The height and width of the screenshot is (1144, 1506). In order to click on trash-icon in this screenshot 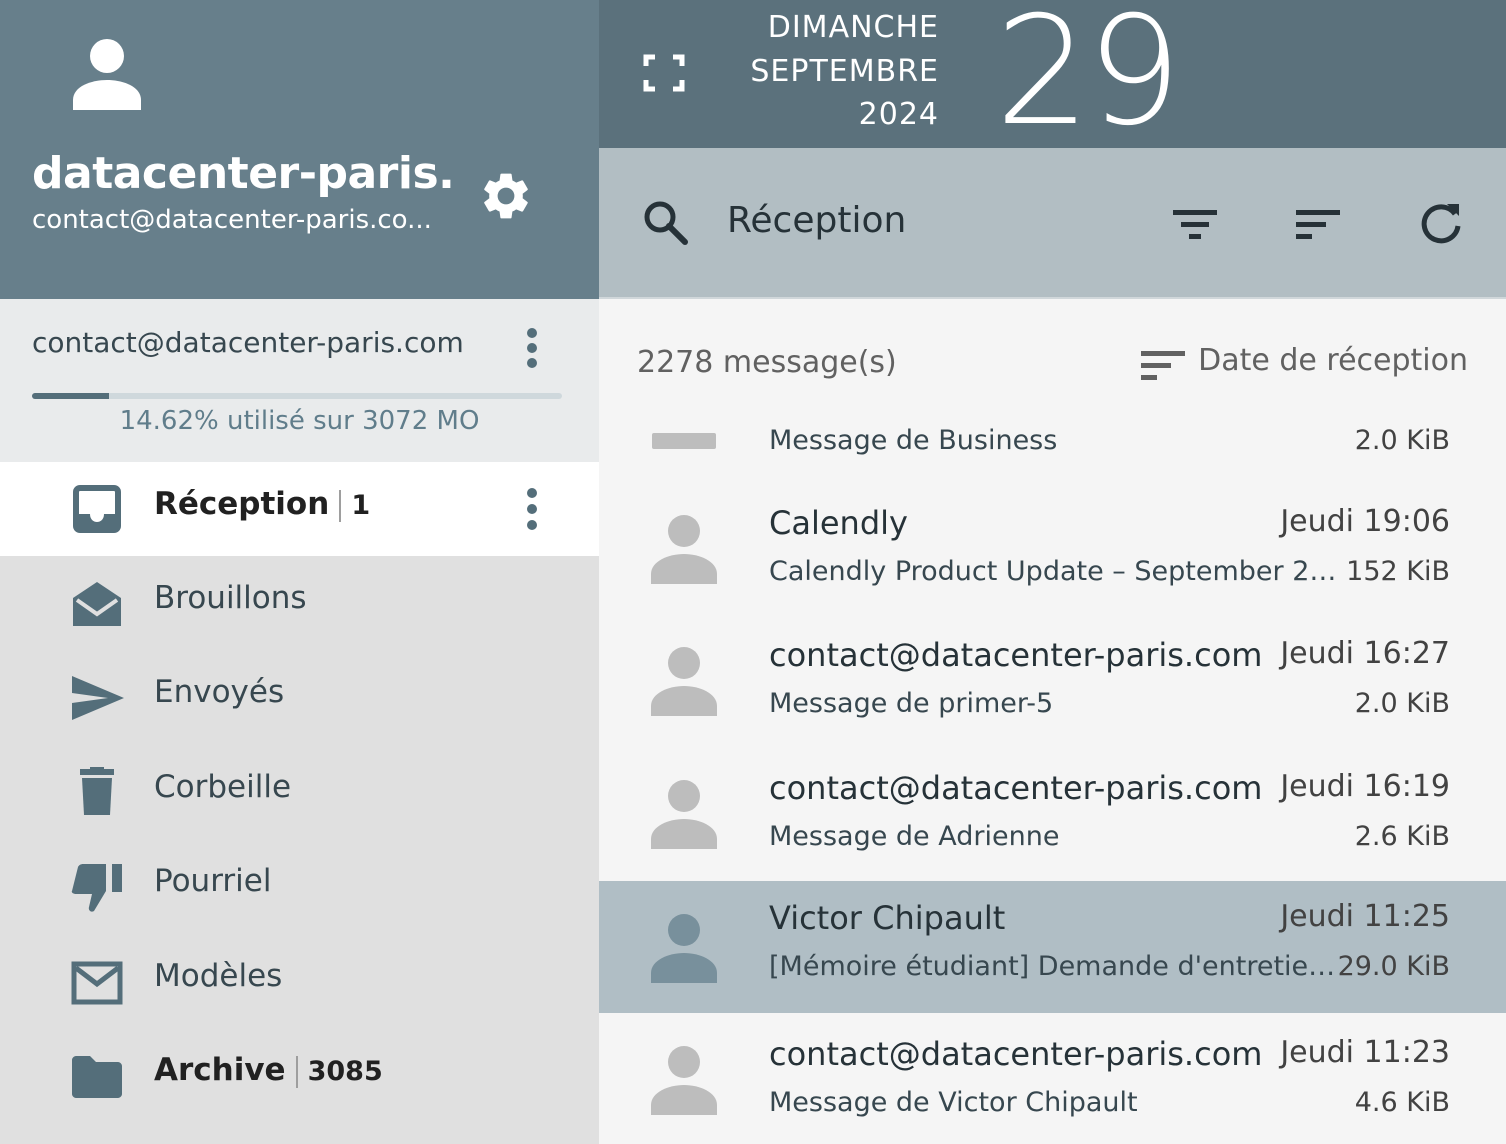, I will do `click(97, 791)`.